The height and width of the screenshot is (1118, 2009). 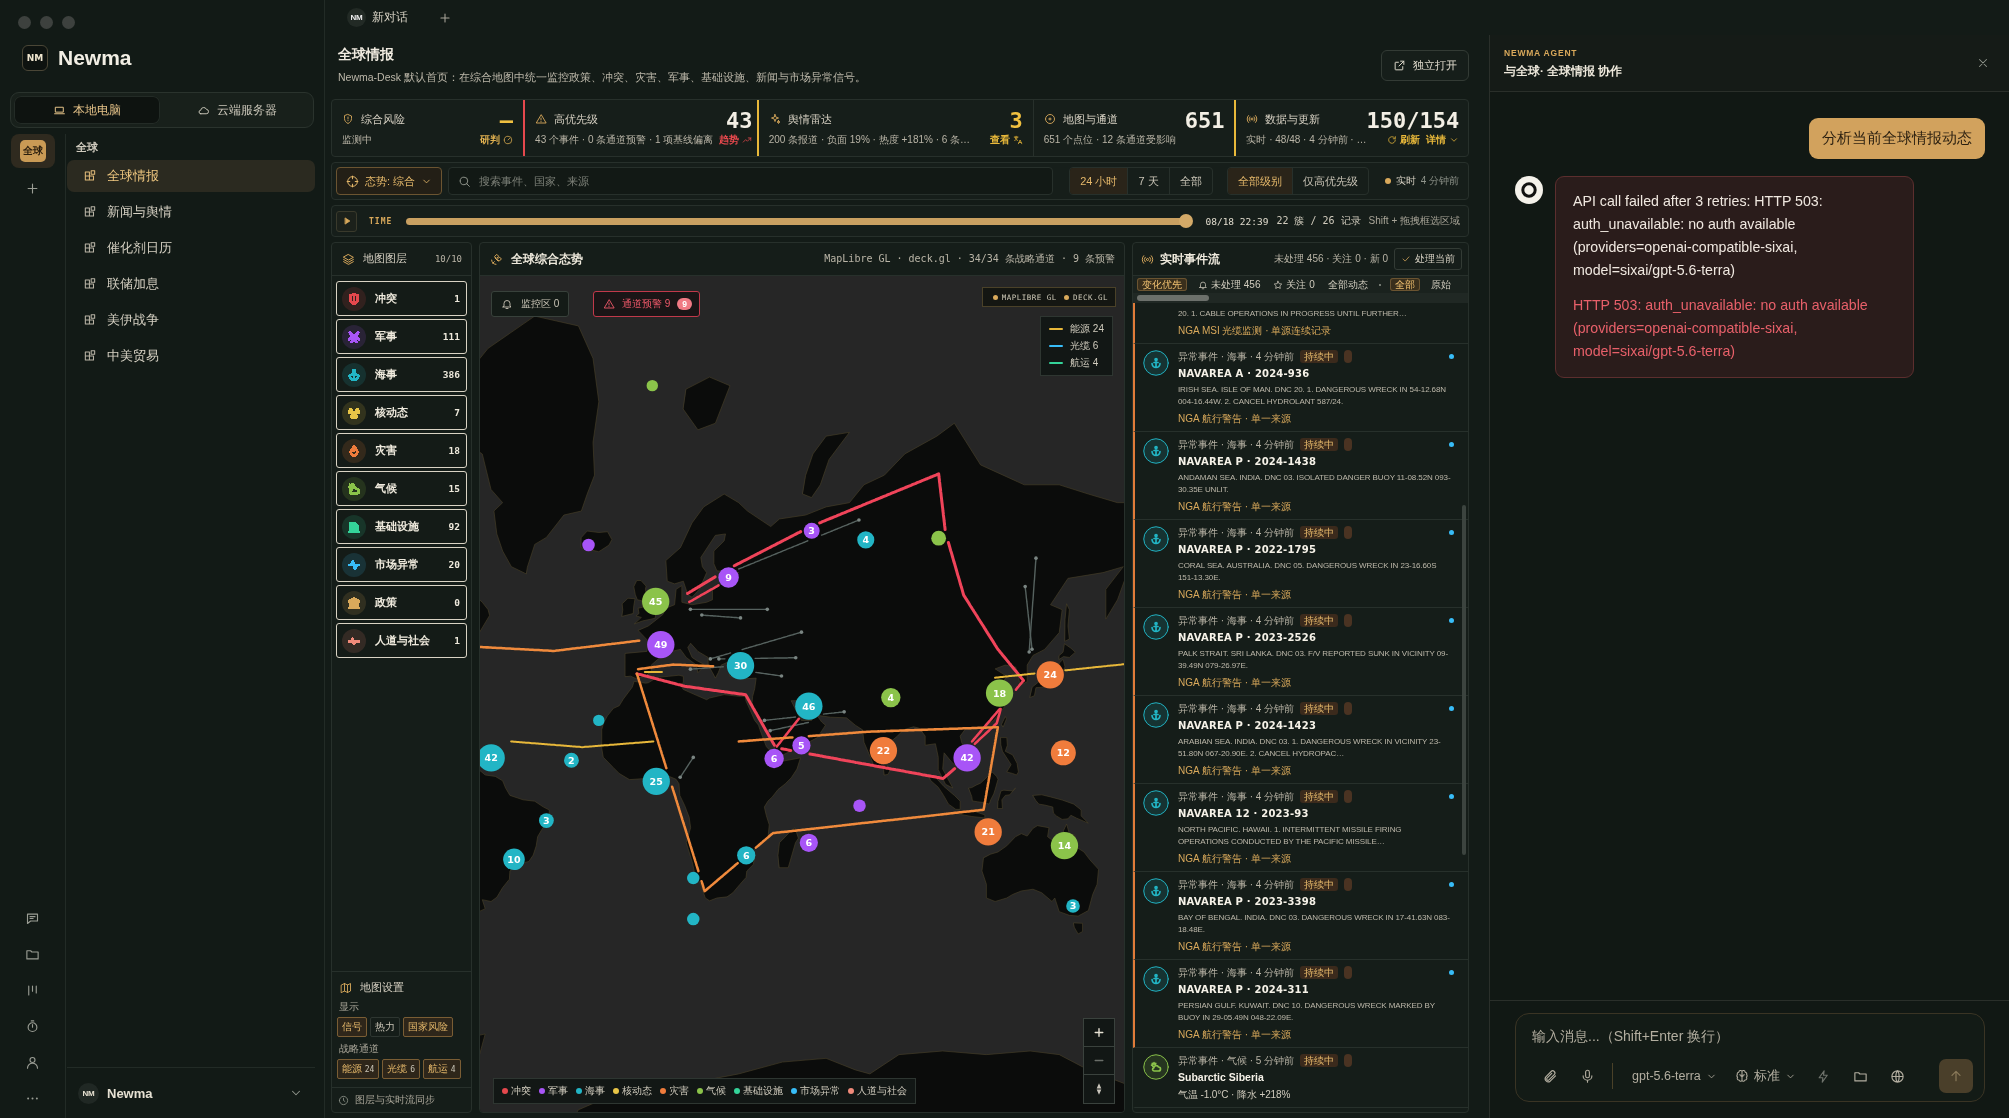 I want to click on feed-filter: 变化优先, so click(x=1162, y=284).